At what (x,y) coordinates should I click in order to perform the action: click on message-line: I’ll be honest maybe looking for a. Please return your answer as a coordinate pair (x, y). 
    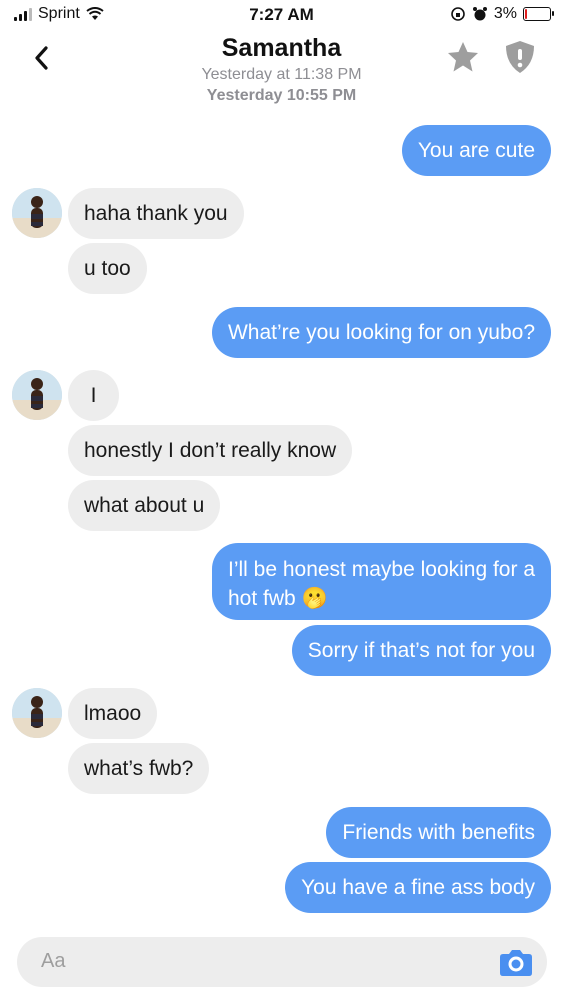
    Looking at the image, I should click on (381, 569).